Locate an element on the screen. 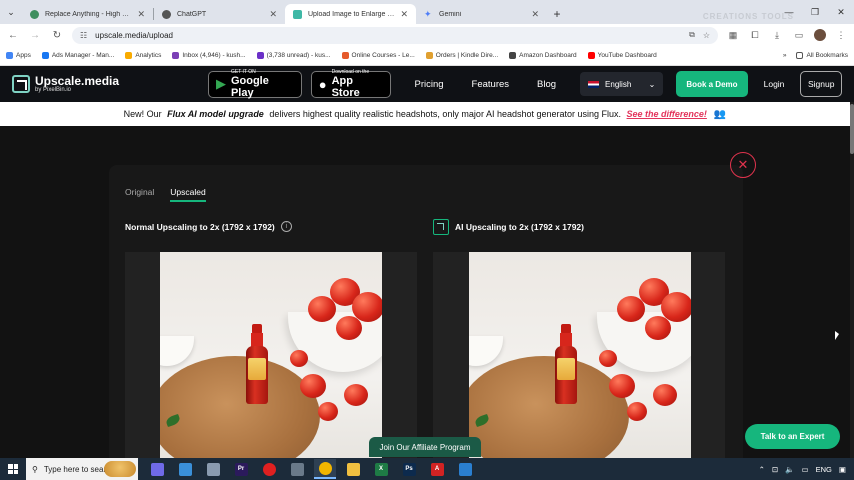 Image resolution: width=854 pixels, height=480 pixels. bookmark-label: Amazon Dashboard is located at coordinates (548, 55).